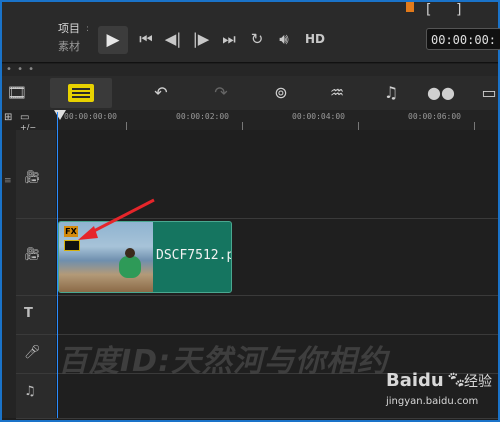  I want to click on track-manager-icon: ⊞, so click(8, 117).